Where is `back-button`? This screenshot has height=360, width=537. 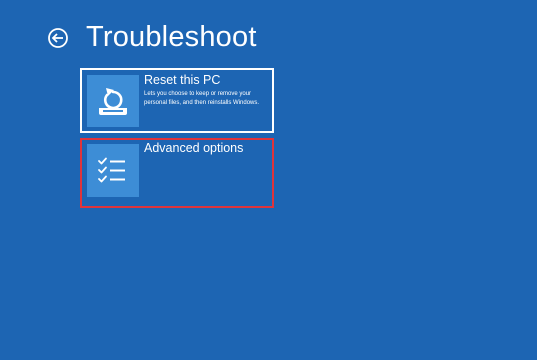 back-button is located at coordinates (58, 38).